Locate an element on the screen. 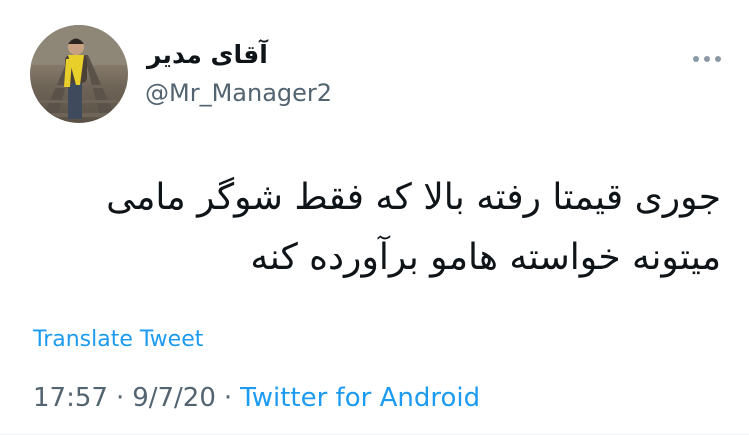 The image size is (749, 435). translate-tweet-link: Translate Tweet is located at coordinates (118, 339).